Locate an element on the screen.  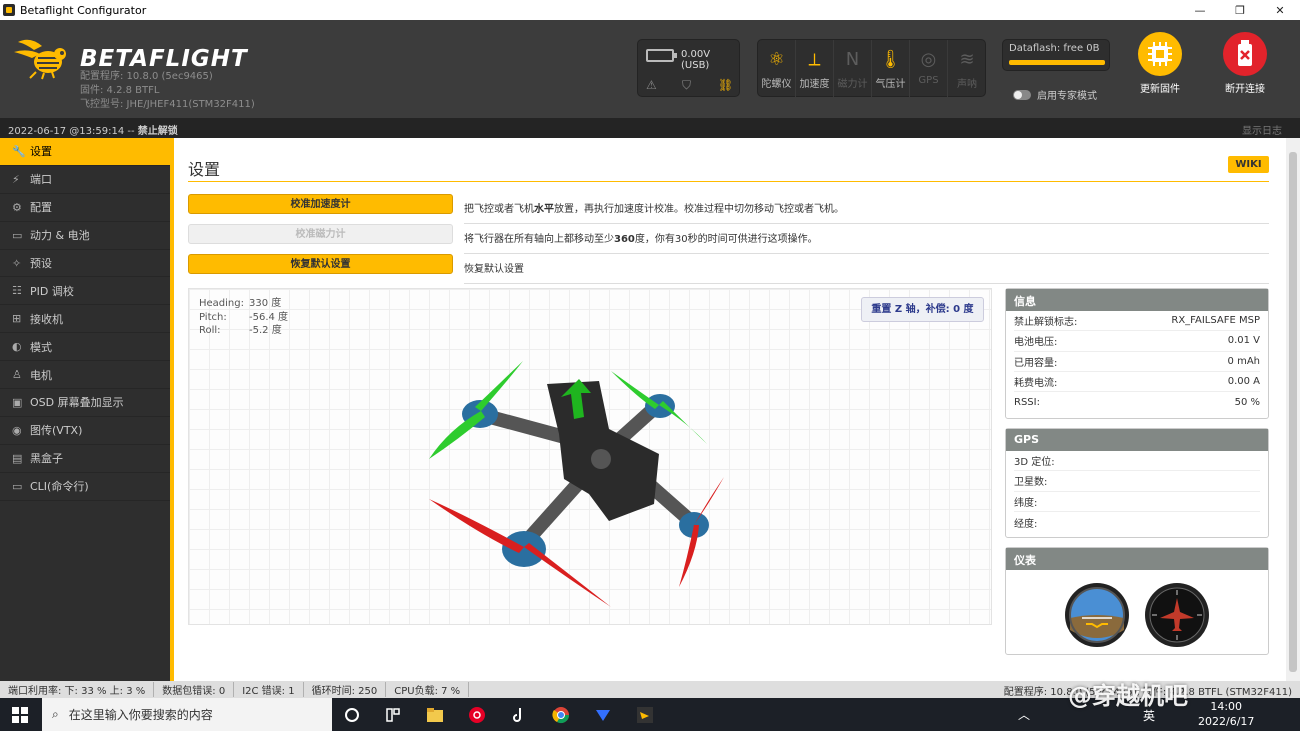
sidebar-item-motors: ♙ 电机 is located at coordinates (85, 375).